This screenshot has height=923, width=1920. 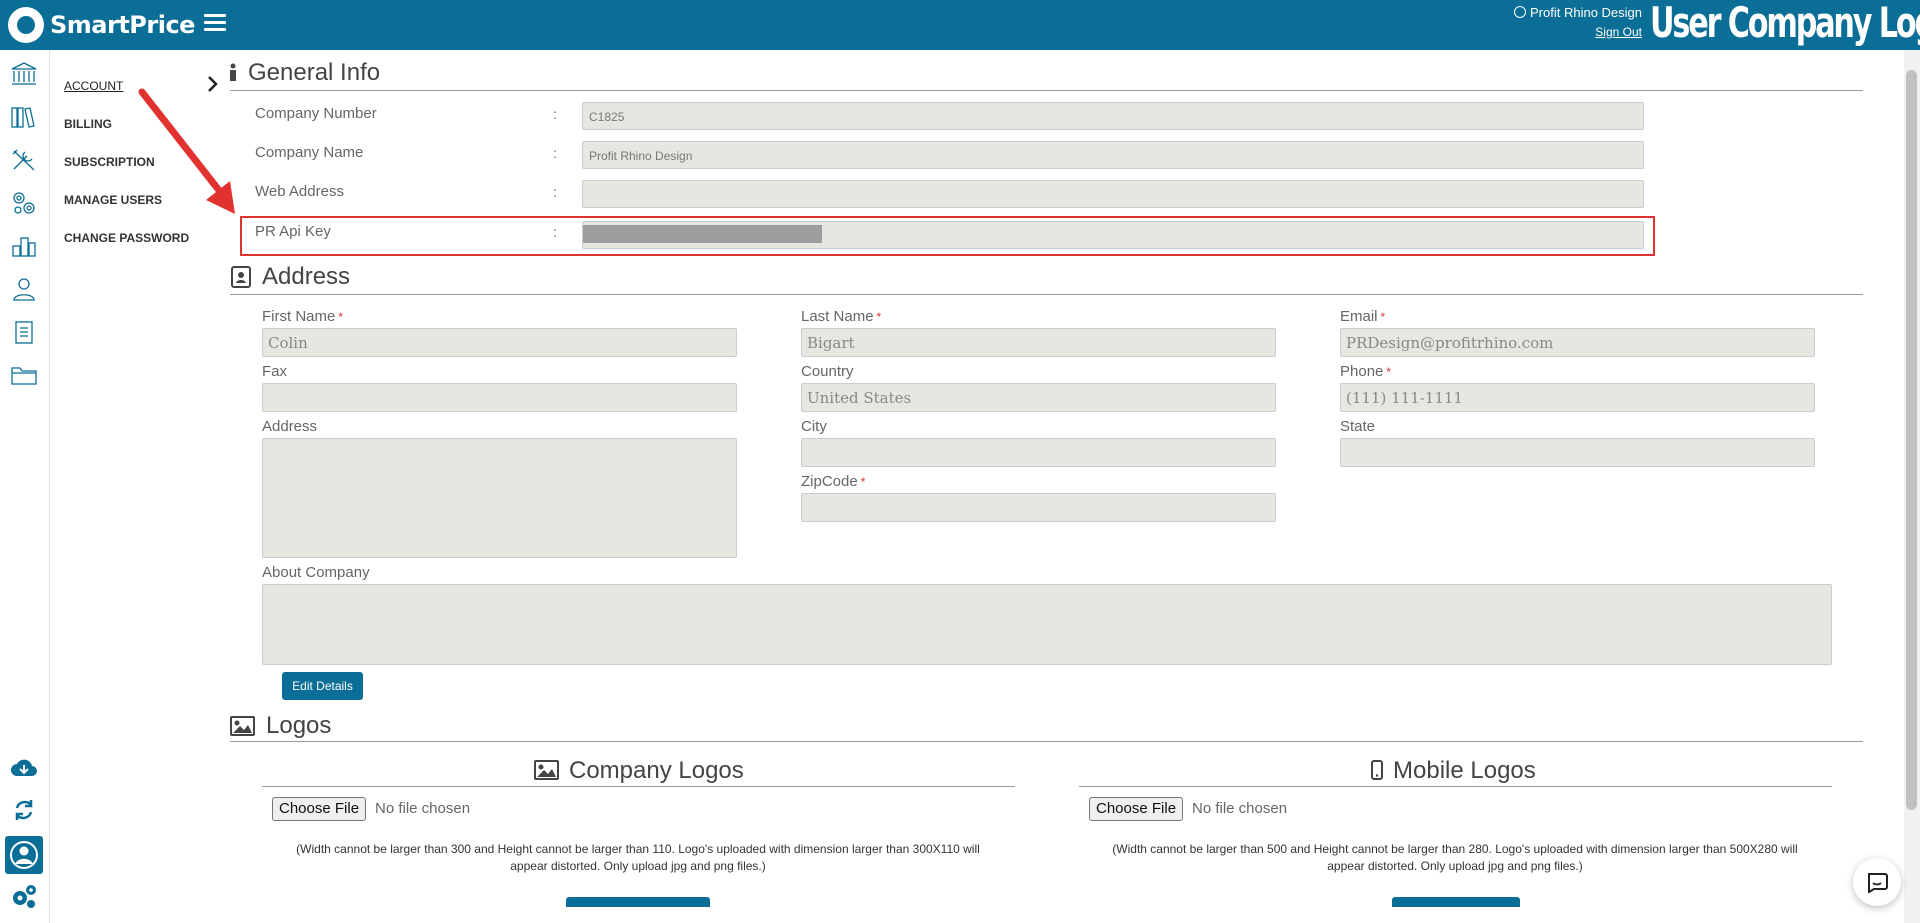 I want to click on zipcode-label: ZipCode *, so click(x=833, y=481).